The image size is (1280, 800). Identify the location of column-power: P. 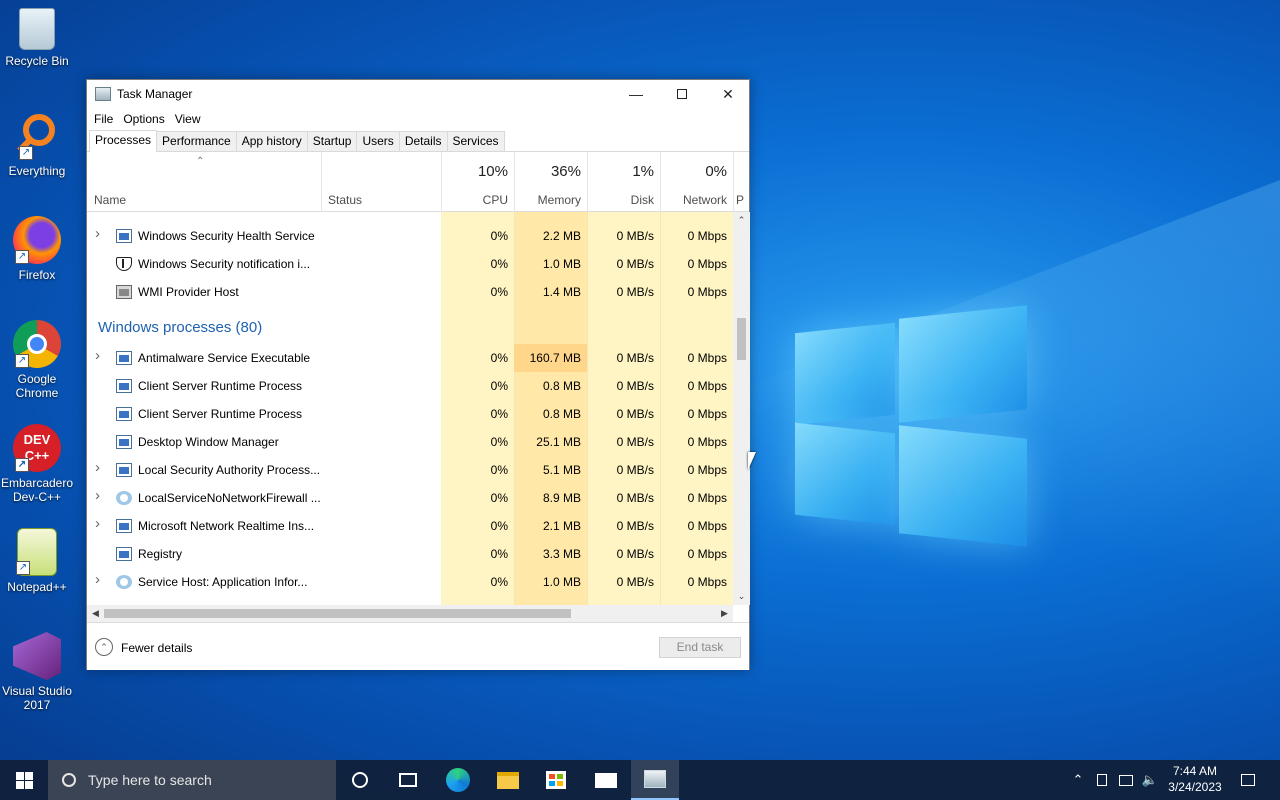
(741, 182).